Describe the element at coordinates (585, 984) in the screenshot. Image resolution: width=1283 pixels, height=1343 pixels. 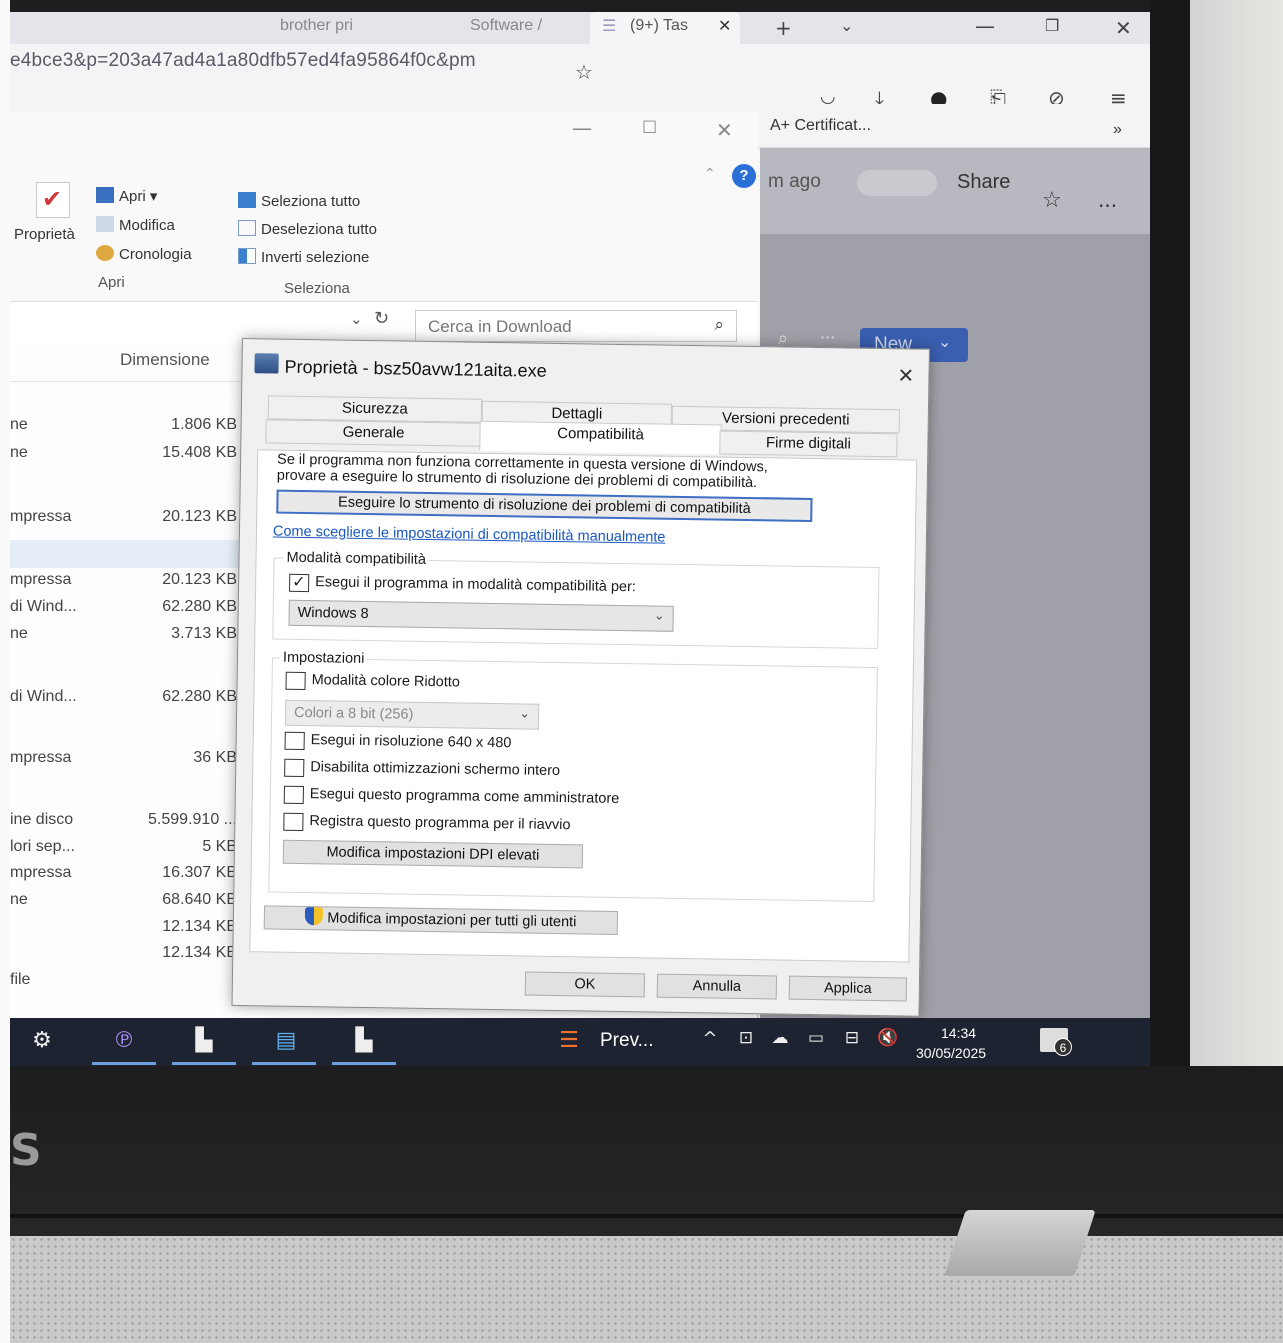
I see `ok-button: OK` at that location.